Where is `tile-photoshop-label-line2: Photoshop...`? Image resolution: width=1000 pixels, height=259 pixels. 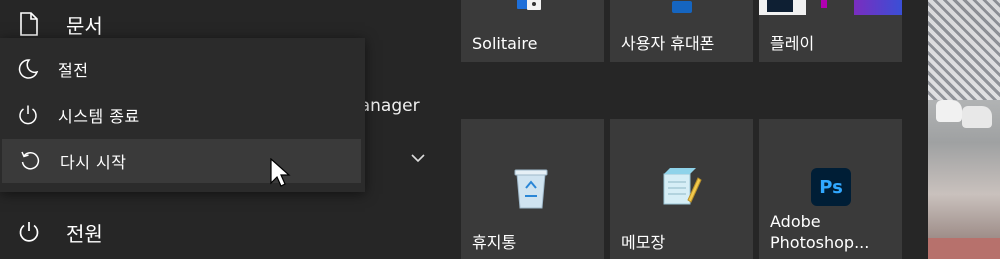
tile-photoshop-label-line2: Photoshop... is located at coordinates (820, 242).